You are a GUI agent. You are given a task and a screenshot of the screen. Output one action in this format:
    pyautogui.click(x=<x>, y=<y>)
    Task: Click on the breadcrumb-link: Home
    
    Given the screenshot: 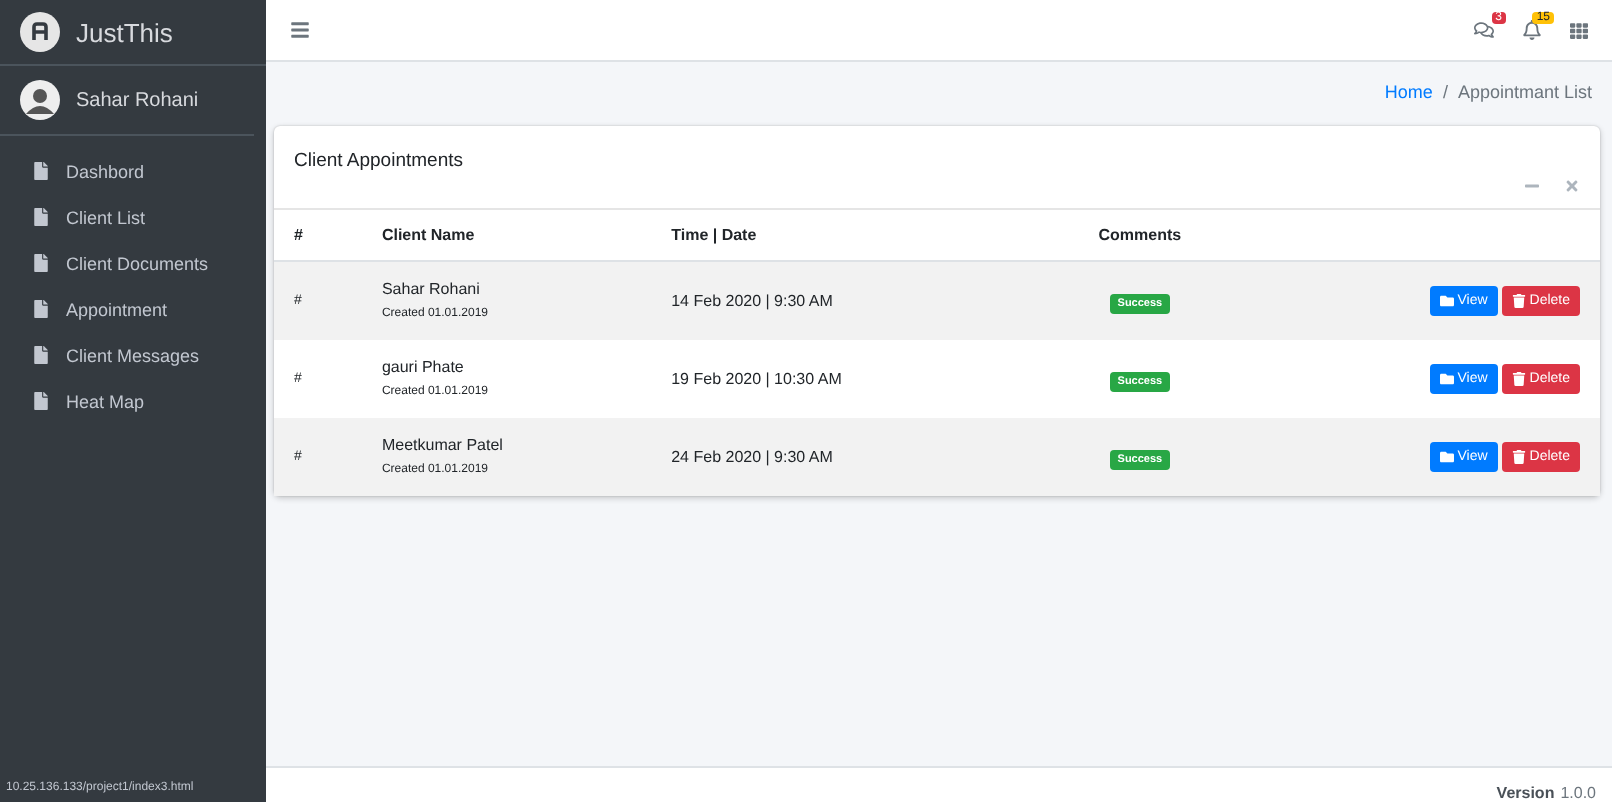 What is the action you would take?
    pyautogui.click(x=1408, y=92)
    